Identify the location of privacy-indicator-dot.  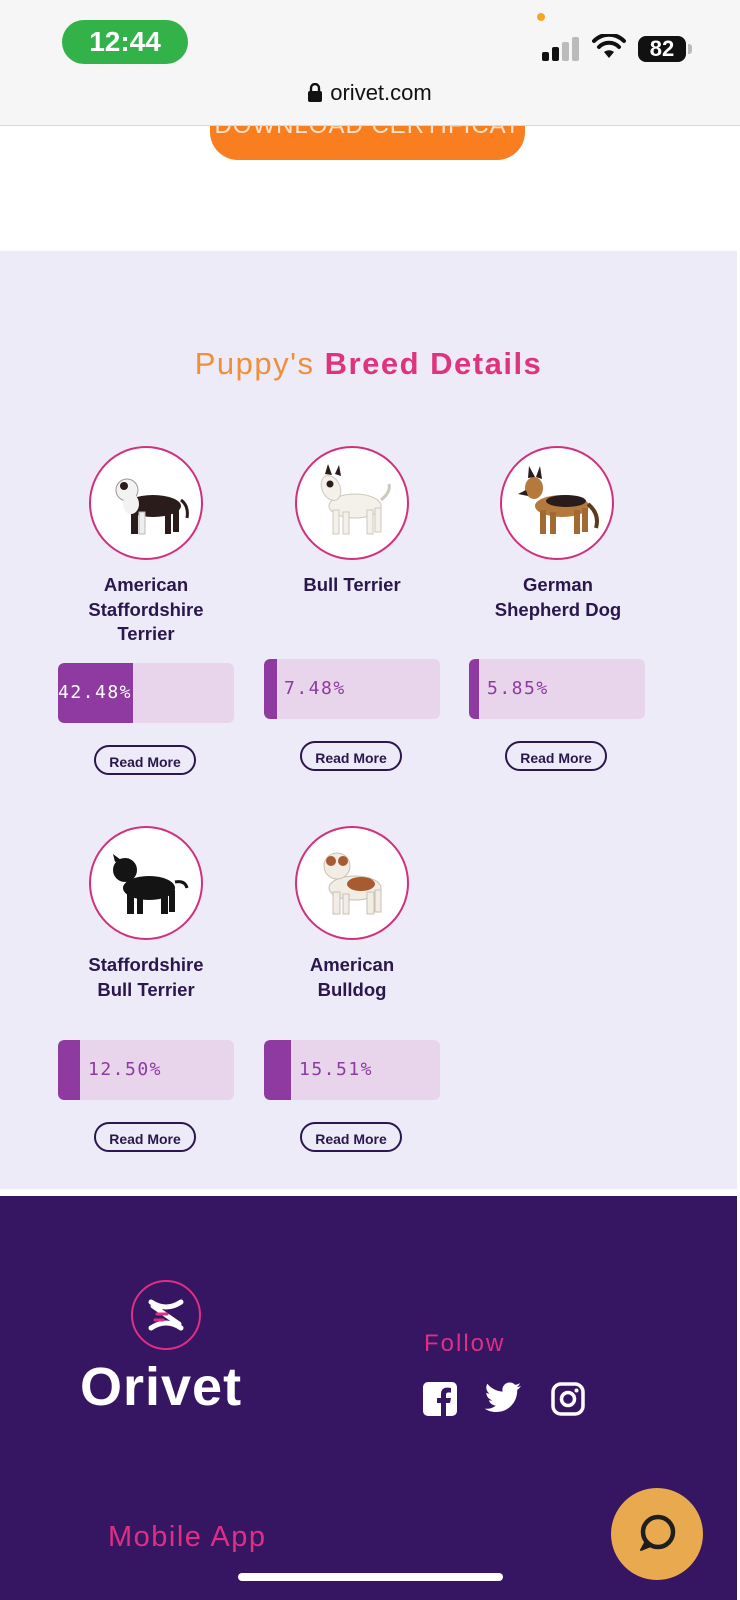
(541, 17).